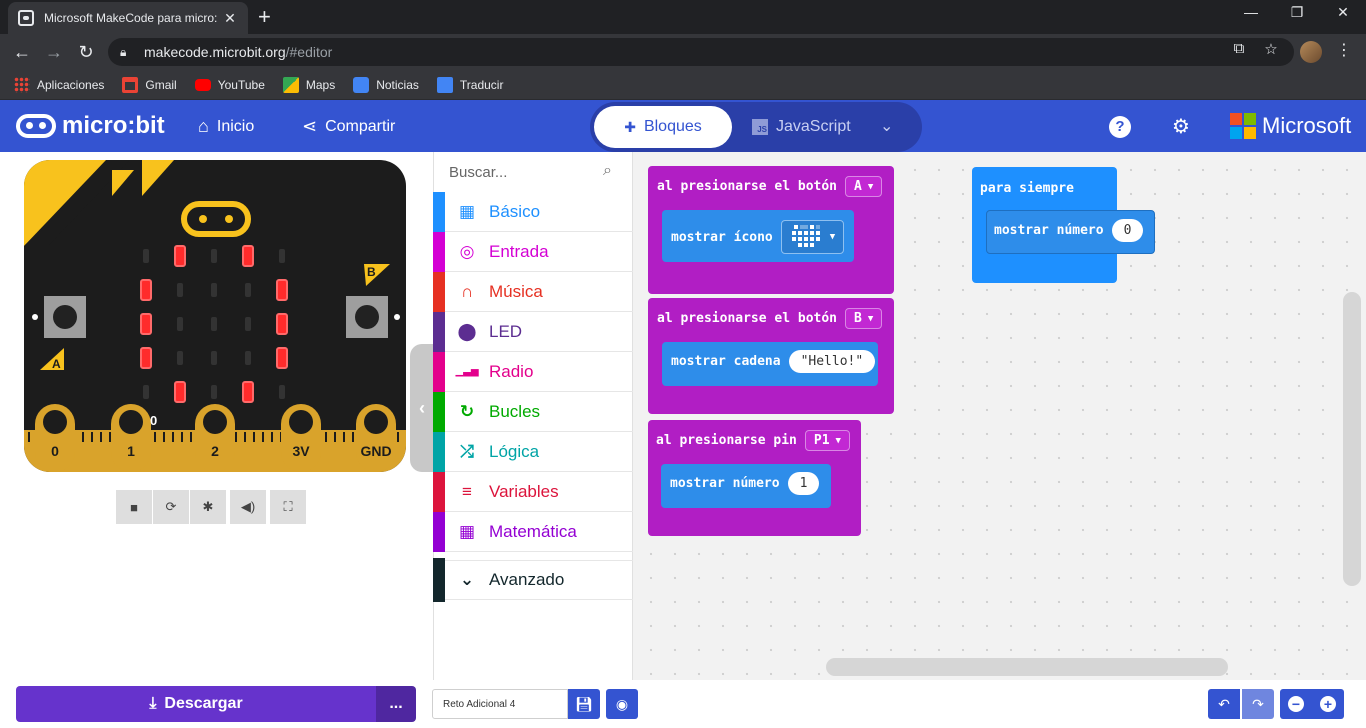 The image size is (1366, 728). What do you see at coordinates (301, 438) in the screenshot?
I see `pin-3V: 3V` at bounding box center [301, 438].